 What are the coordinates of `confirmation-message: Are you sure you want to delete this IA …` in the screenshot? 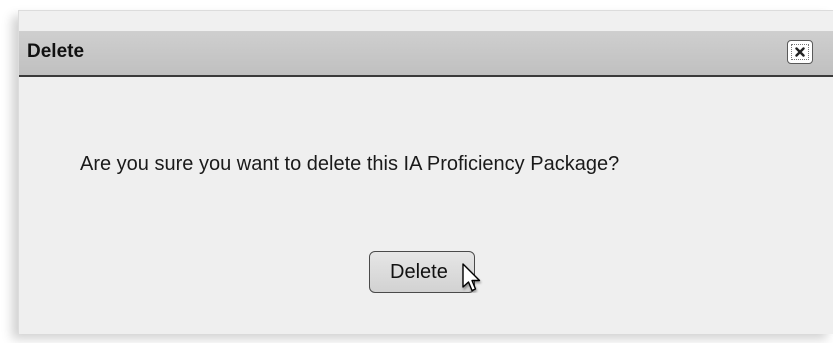 It's located at (350, 164).